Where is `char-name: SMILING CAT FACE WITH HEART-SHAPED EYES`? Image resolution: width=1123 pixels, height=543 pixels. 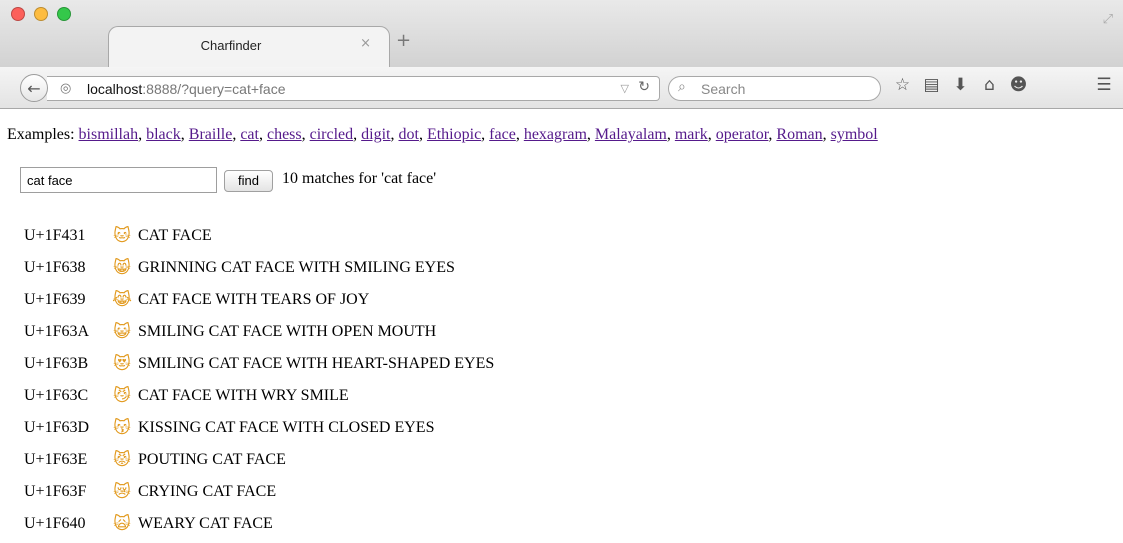 char-name: SMILING CAT FACE WITH HEART-SHAPED EYES is located at coordinates (316, 363).